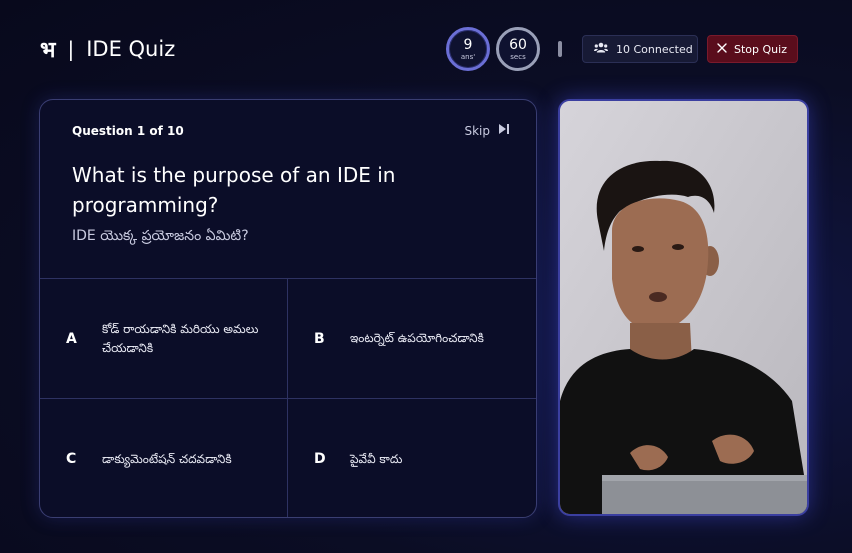  Describe the element at coordinates (128, 131) in the screenshot. I see `question-counter: Question 1 of 10` at that location.